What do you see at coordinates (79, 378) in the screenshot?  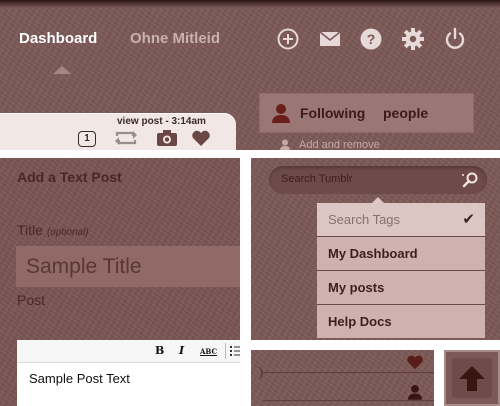 I see `post-body-text: Sample Post Text` at bounding box center [79, 378].